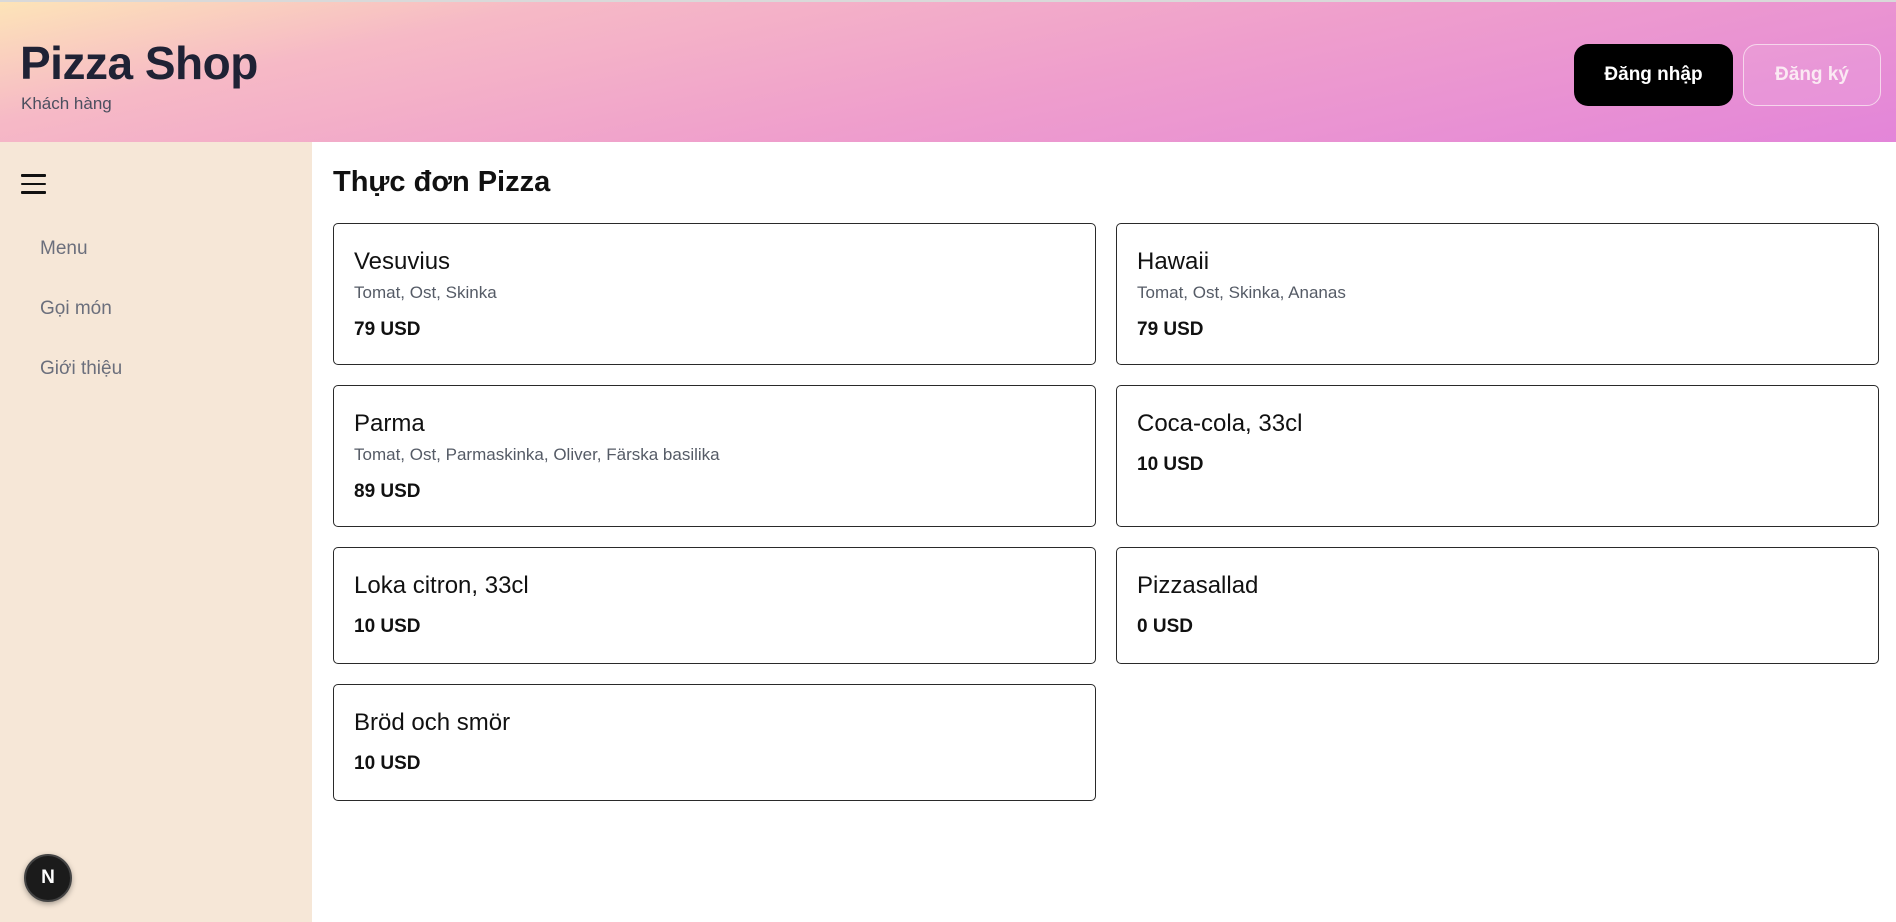 This screenshot has height=922, width=1896. What do you see at coordinates (1653, 75) in the screenshot?
I see `login-button: Đăng nhập` at bounding box center [1653, 75].